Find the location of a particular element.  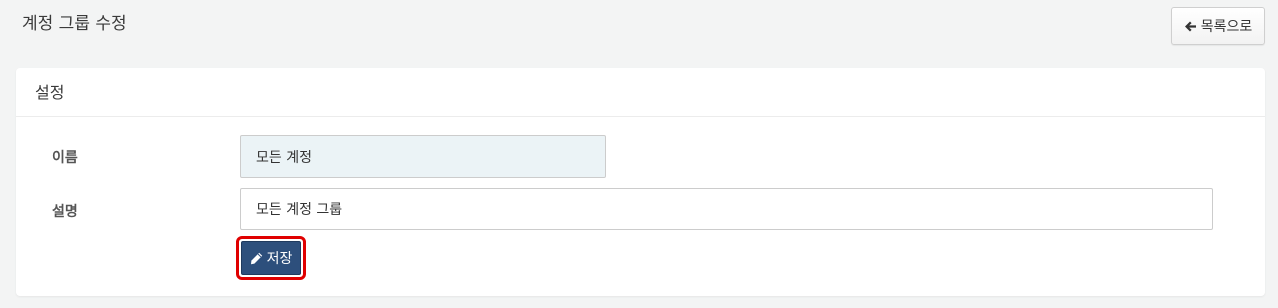

back-to-list-label: 목록으로 is located at coordinates (1226, 27).